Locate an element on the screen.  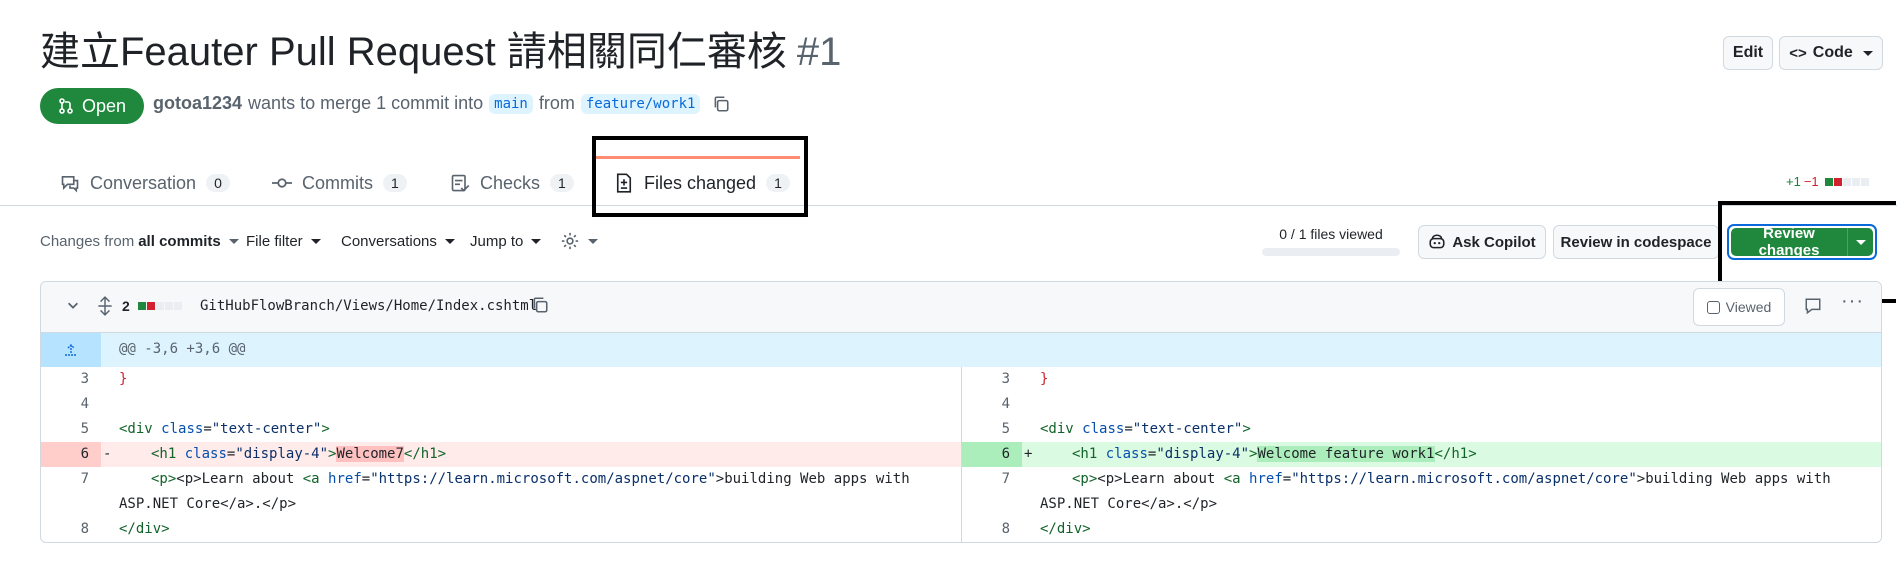
pr-title: 建立Feauter Pull Request 請相關同仁審核 #1 is located at coordinates (440, 52).